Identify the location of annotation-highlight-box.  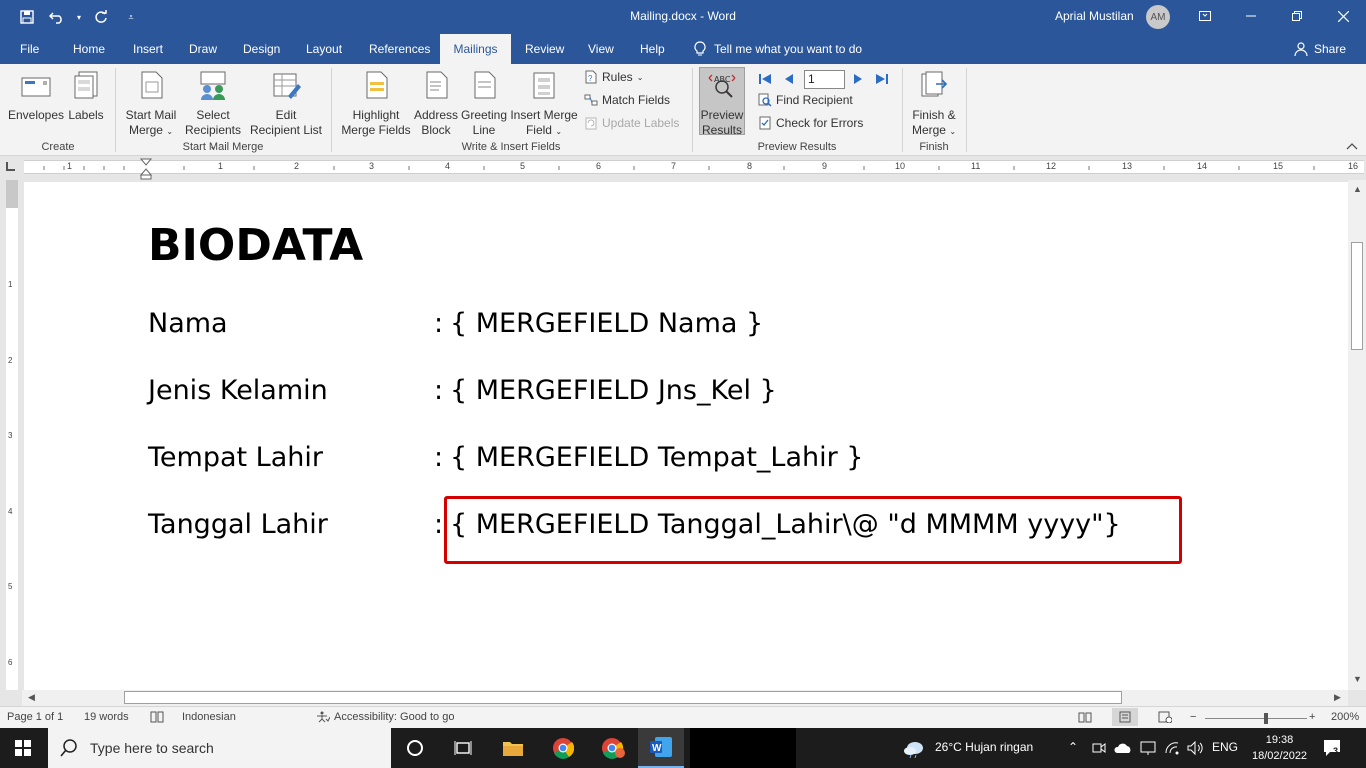
(813, 530).